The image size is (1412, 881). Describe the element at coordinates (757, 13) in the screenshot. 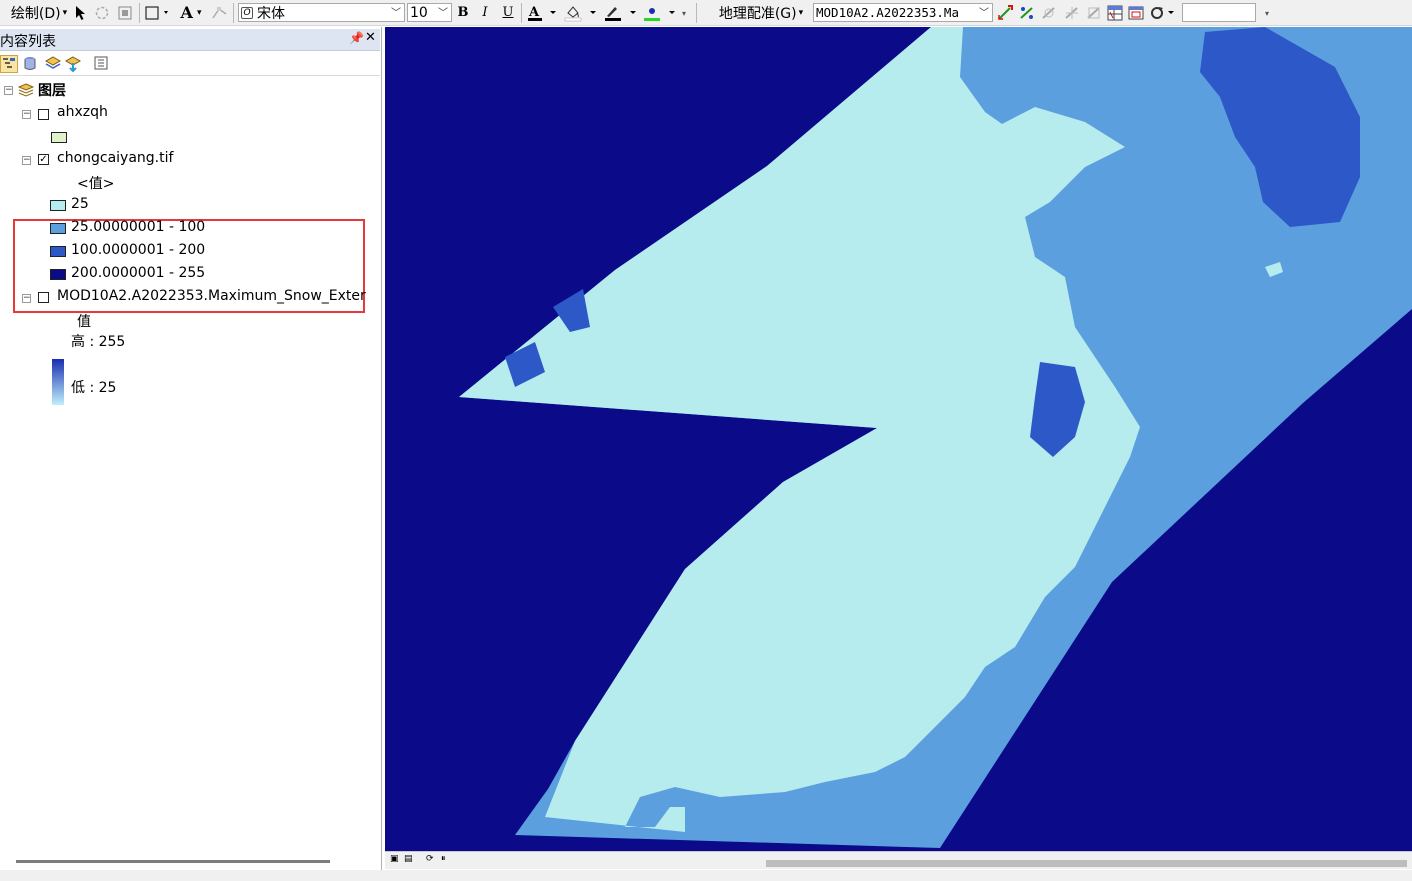

I see `georeferencing-menu-label: 地理配准(G)` at that location.